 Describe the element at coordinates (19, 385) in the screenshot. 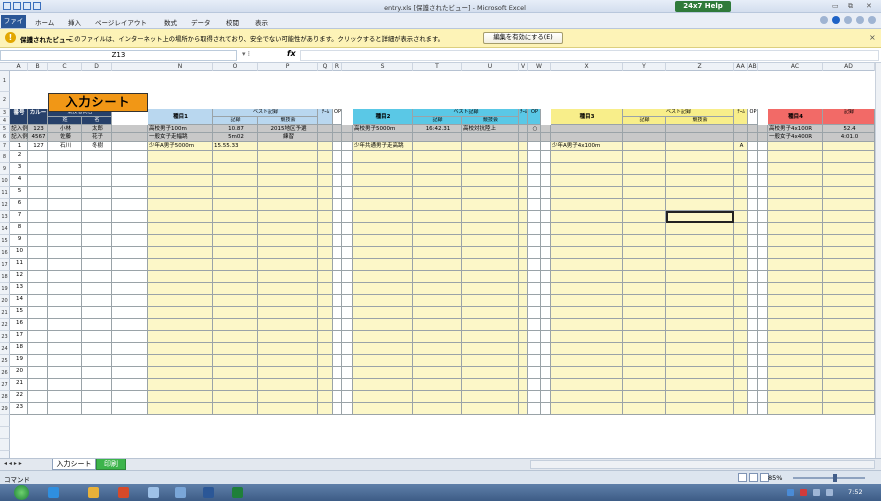

I see `value-no: 21` at that location.